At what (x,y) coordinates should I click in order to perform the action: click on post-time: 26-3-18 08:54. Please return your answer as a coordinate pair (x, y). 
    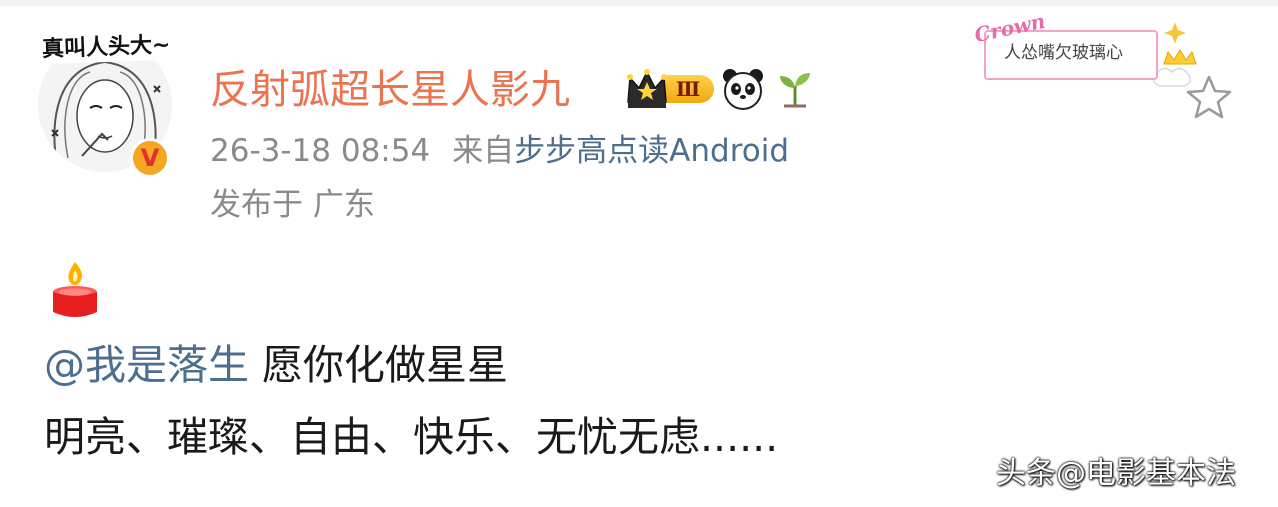
    Looking at the image, I should click on (320, 151).